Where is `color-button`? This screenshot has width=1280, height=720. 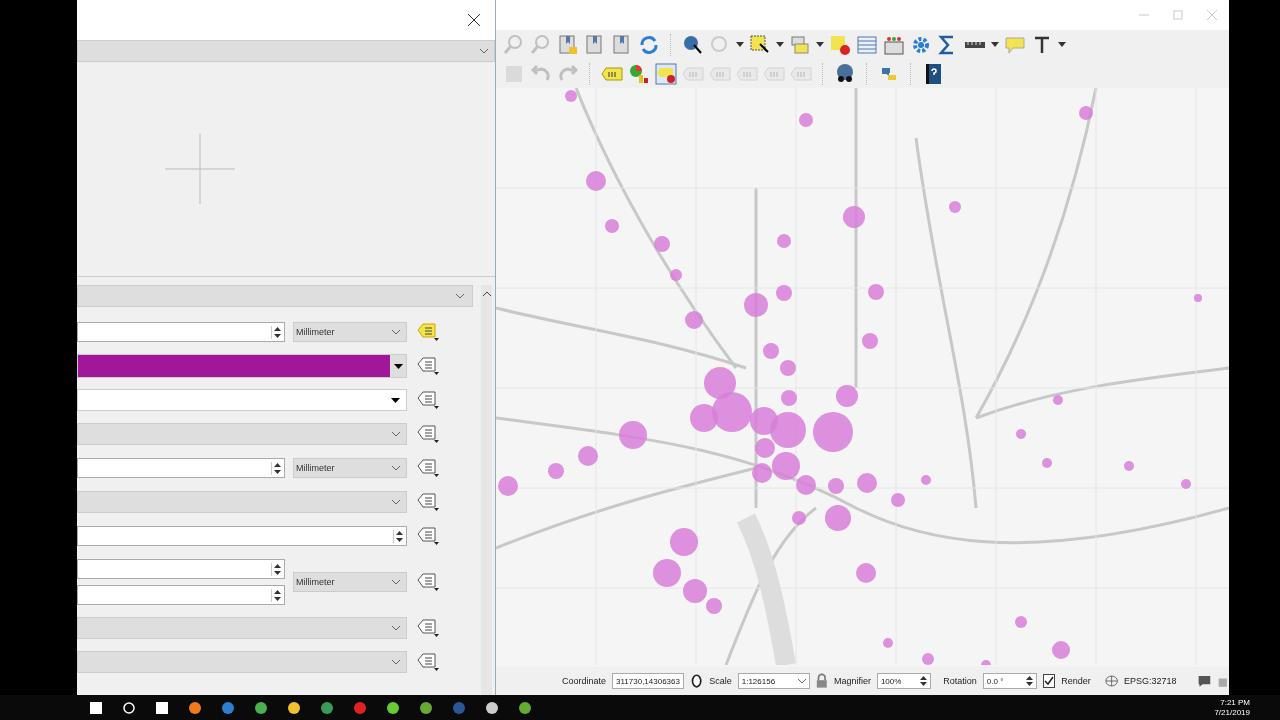
color-button is located at coordinates (242, 366).